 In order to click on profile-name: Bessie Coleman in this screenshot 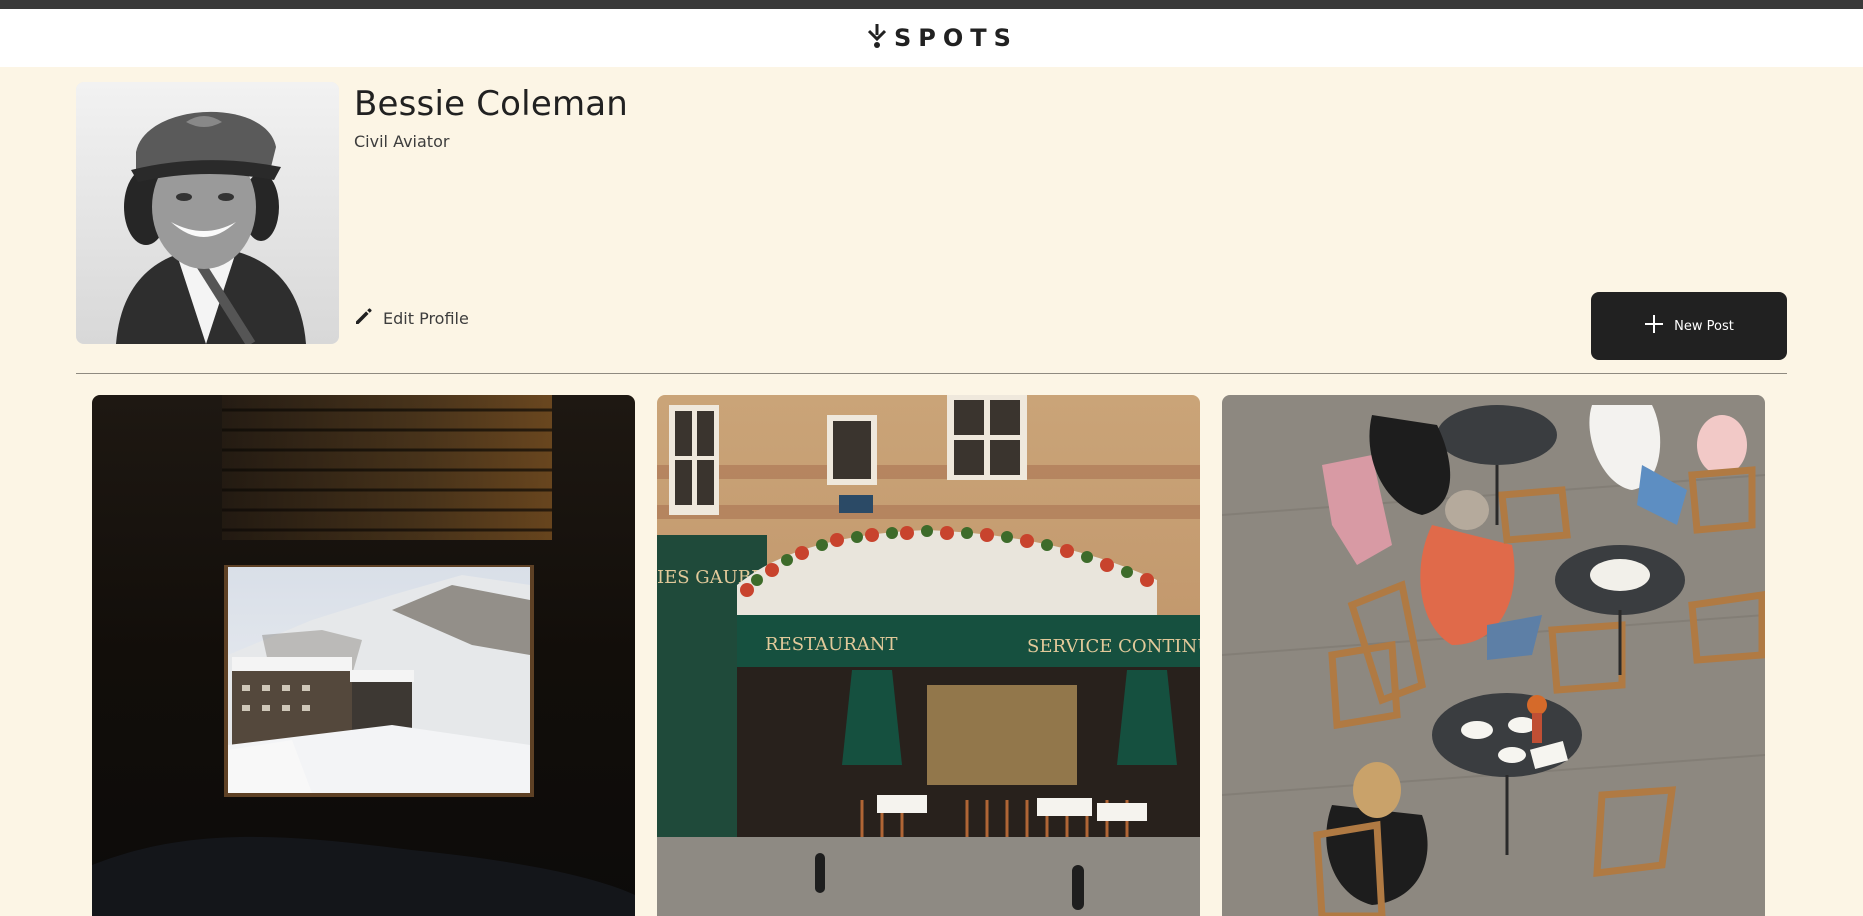, I will do `click(491, 104)`.